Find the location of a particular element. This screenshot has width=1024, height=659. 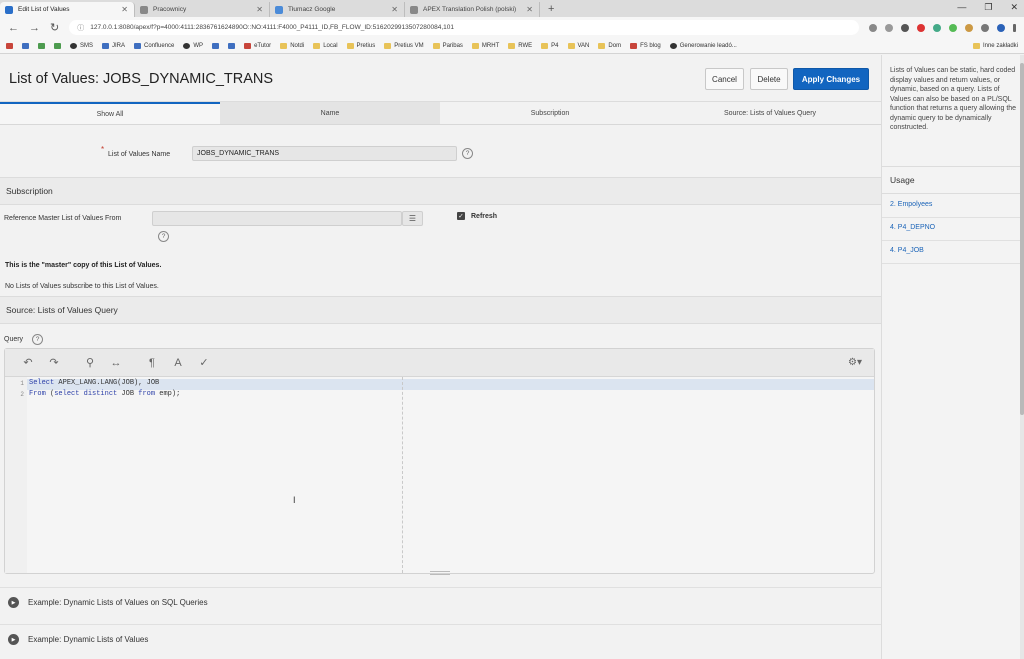

lov-name-input: JOBS_DYNAMIC_TRANS is located at coordinates (324, 153).